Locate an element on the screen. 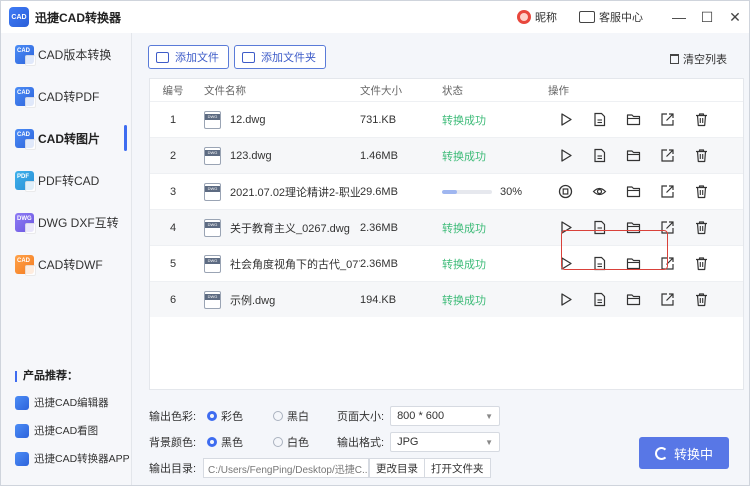  service-center-button: 客服中心 is located at coordinates (611, 17).